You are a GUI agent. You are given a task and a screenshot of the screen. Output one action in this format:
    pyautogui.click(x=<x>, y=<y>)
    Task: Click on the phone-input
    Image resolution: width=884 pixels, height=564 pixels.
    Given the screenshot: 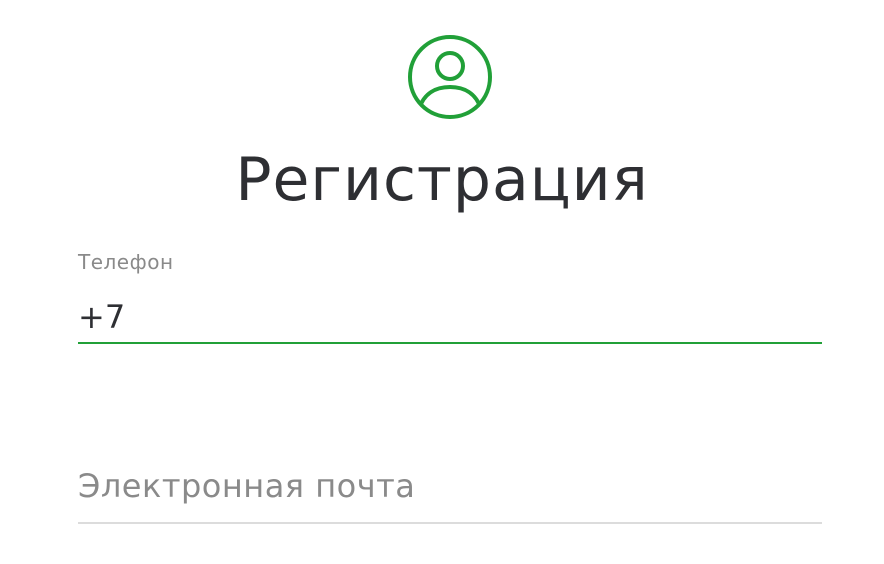 What is the action you would take?
    pyautogui.click(x=450, y=318)
    